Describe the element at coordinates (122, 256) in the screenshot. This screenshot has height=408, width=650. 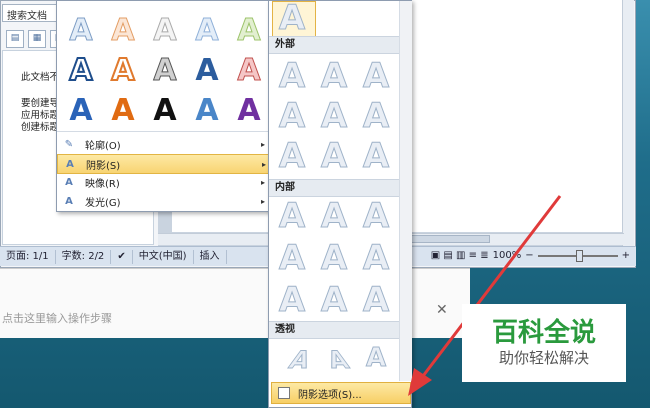
I see `proofing-icon: ✔` at that location.